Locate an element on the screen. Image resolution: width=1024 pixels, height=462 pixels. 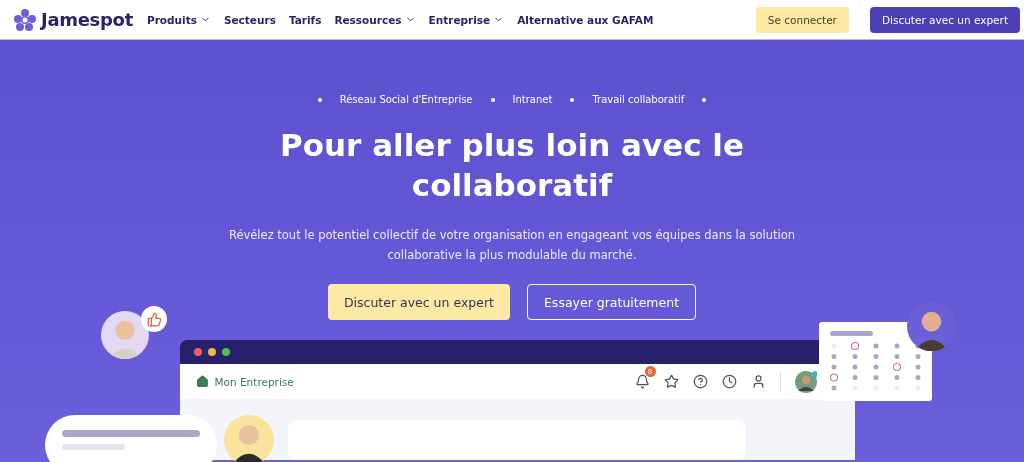
maximize-dot-icon is located at coordinates (225, 352).